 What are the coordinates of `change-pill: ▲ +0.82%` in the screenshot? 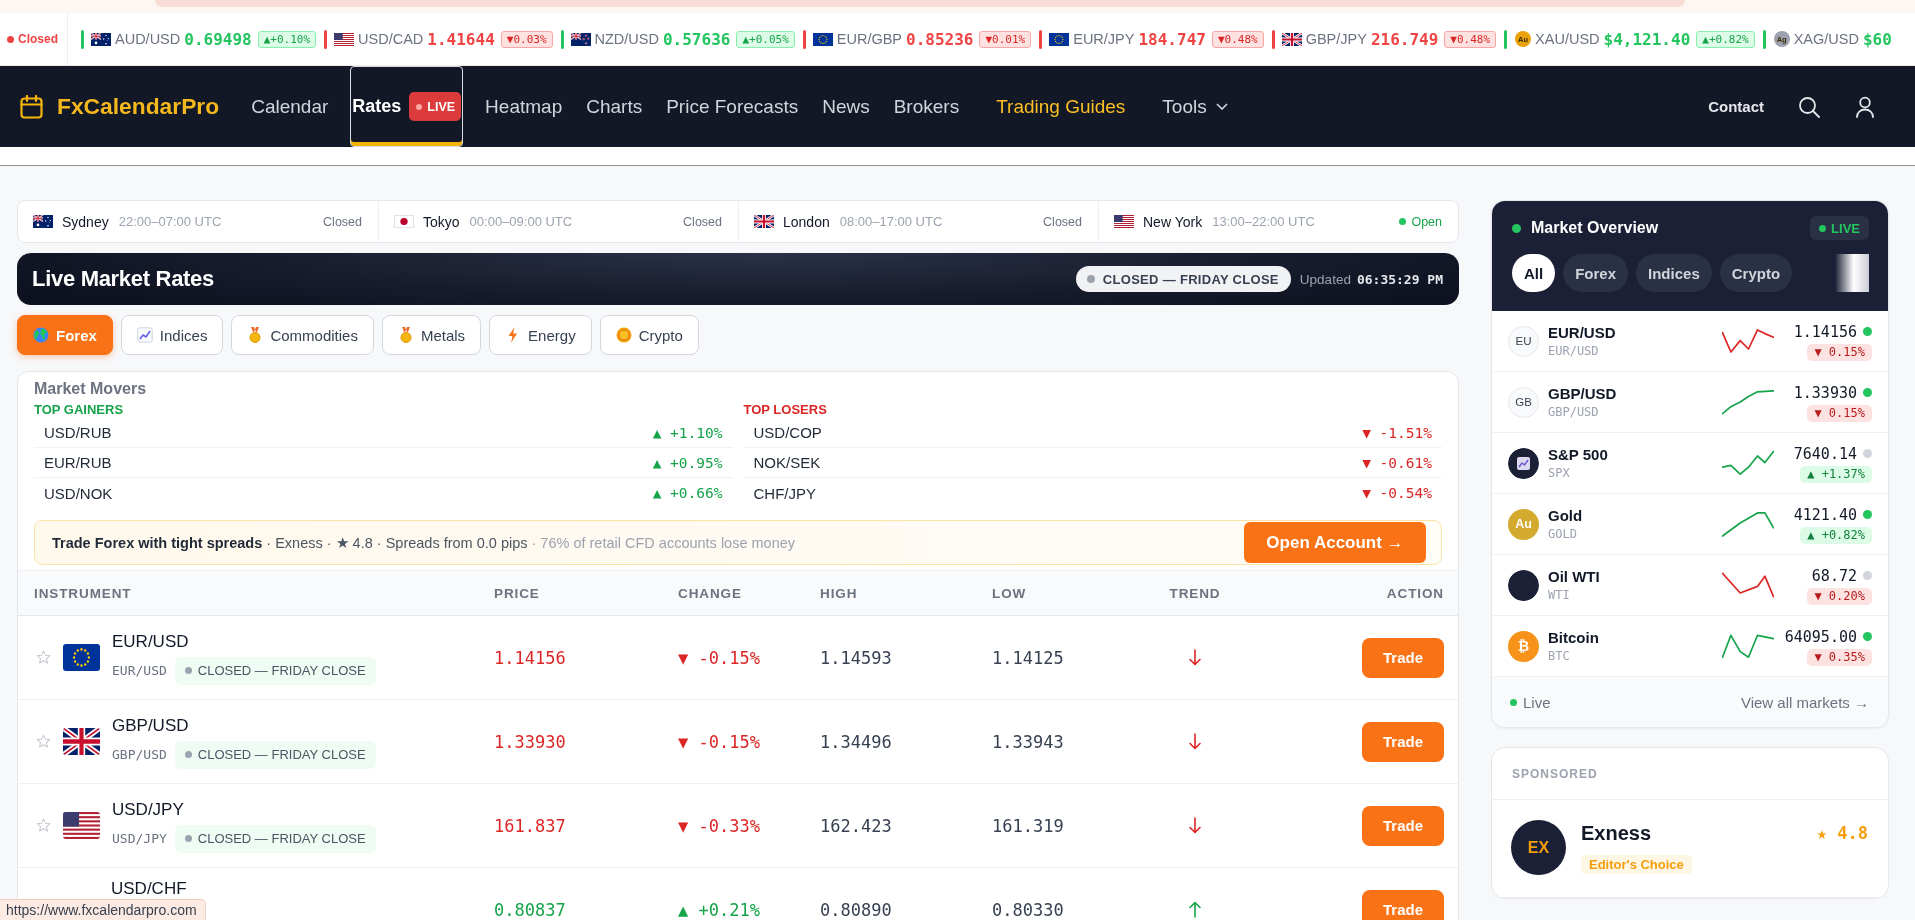 It's located at (1836, 535).